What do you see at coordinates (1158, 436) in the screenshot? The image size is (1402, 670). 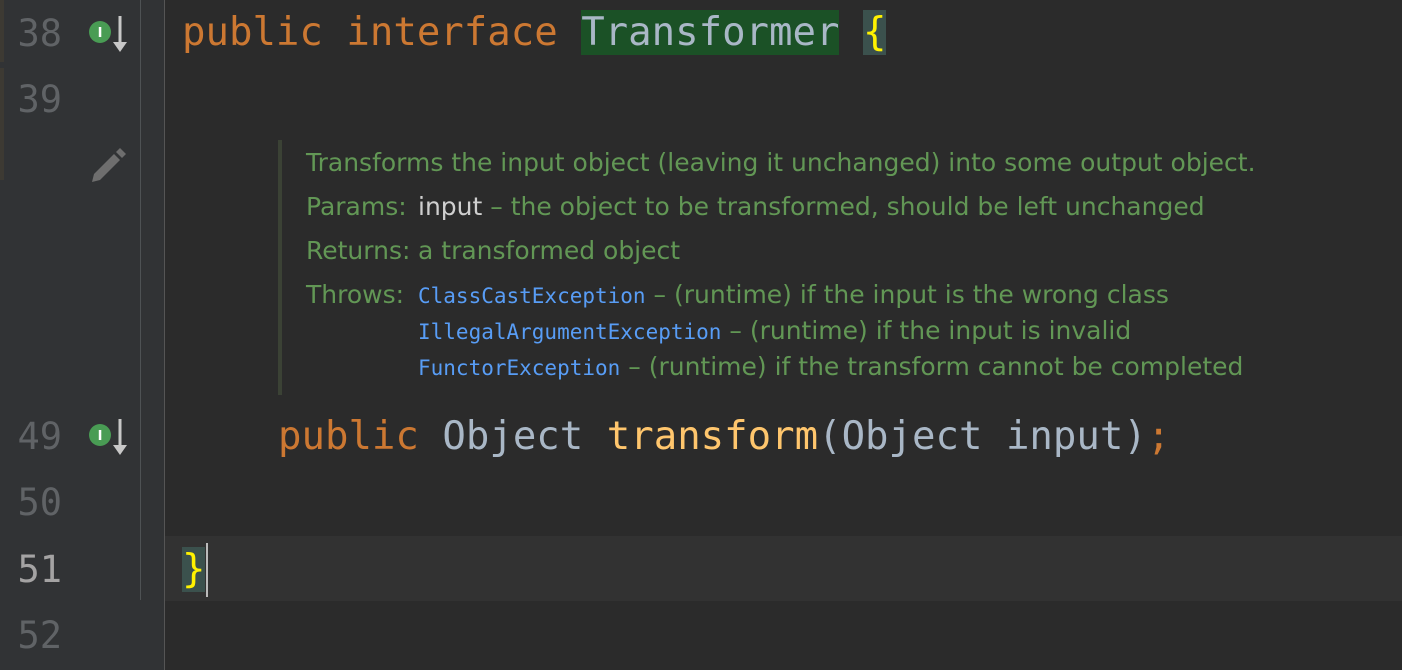 I see `semicolon: ;` at bounding box center [1158, 436].